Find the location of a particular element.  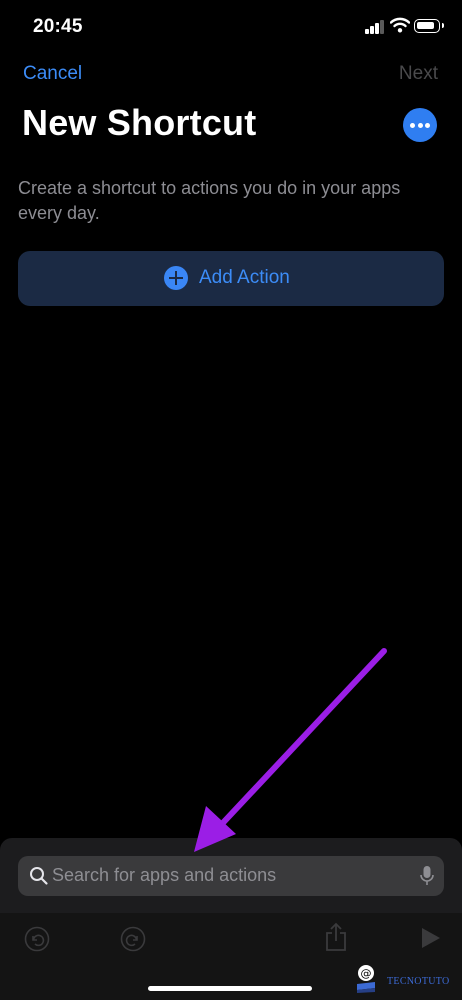

add-action-button: Add Action is located at coordinates (231, 278).